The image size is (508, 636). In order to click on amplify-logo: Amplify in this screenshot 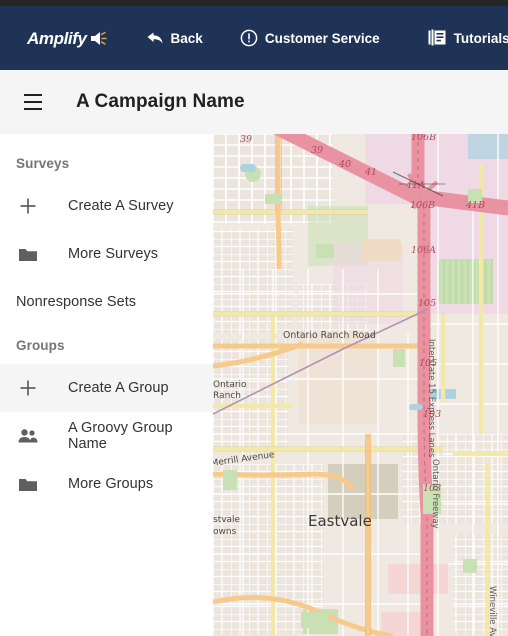, I will do `click(68, 38)`.